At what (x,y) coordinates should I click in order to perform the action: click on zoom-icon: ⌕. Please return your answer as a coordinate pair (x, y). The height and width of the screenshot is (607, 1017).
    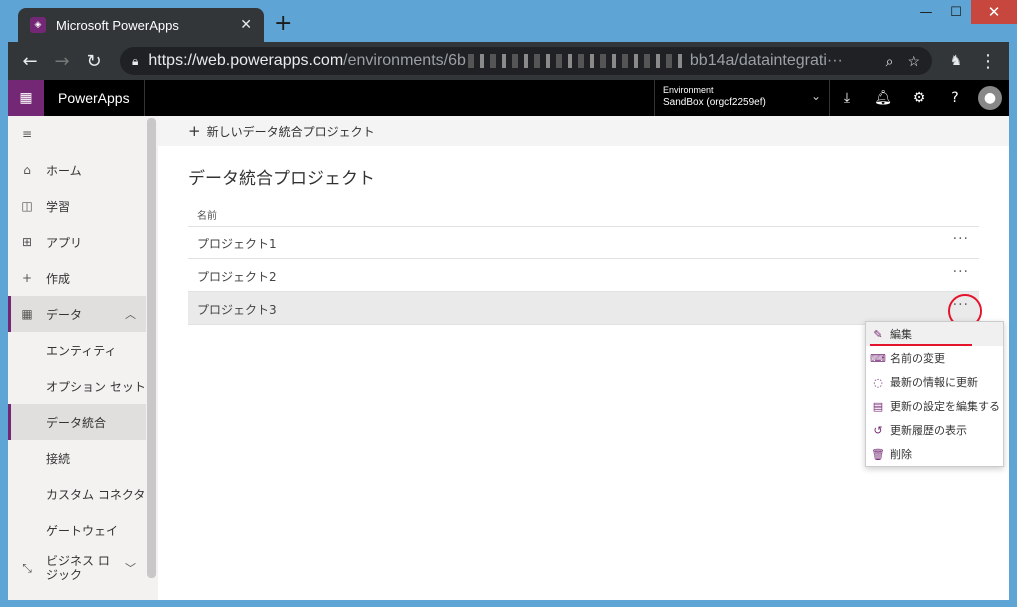
    Looking at the image, I should click on (890, 61).